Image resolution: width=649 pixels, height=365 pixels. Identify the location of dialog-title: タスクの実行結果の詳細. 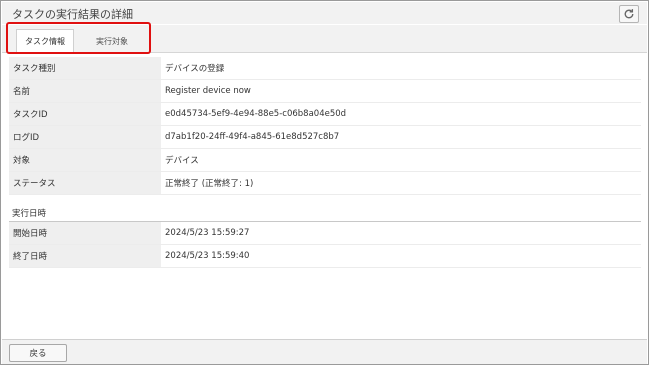
(72, 14).